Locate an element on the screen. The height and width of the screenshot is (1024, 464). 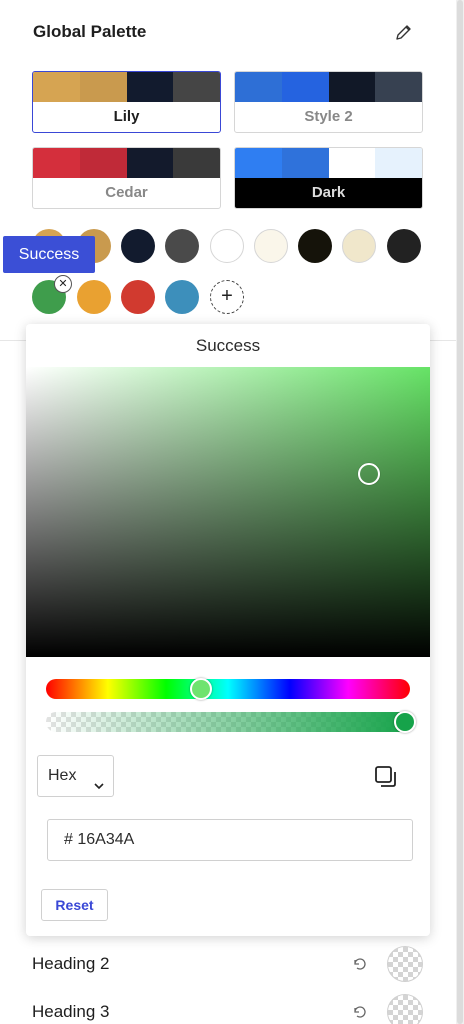
format-select: Hex is located at coordinates (75, 776).